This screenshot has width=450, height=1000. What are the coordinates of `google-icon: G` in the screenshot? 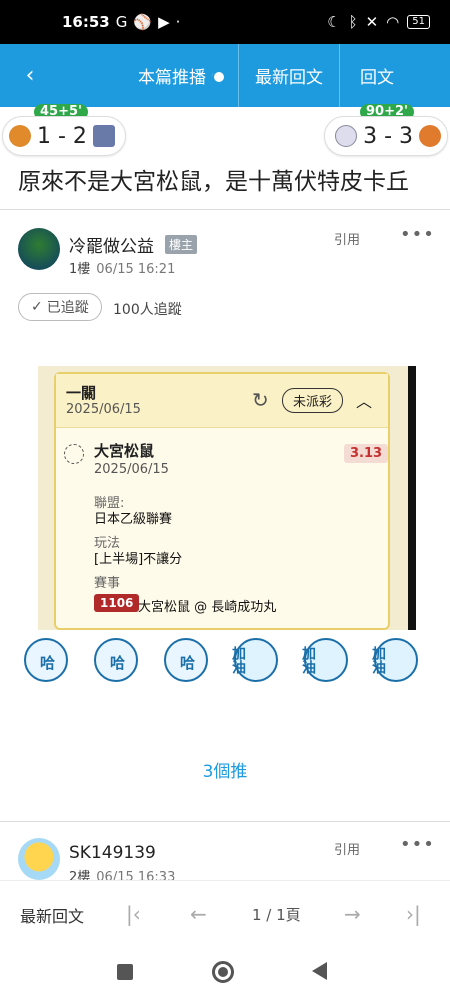 It's located at (121, 22).